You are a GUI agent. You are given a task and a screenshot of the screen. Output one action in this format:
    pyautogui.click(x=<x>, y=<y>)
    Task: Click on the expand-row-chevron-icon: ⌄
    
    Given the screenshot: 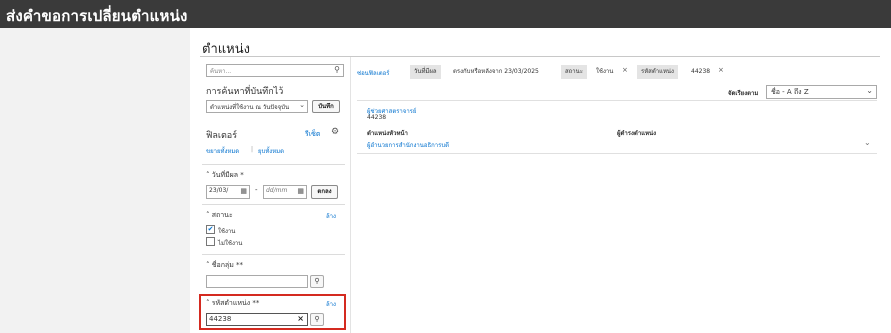 What is the action you would take?
    pyautogui.click(x=867, y=142)
    